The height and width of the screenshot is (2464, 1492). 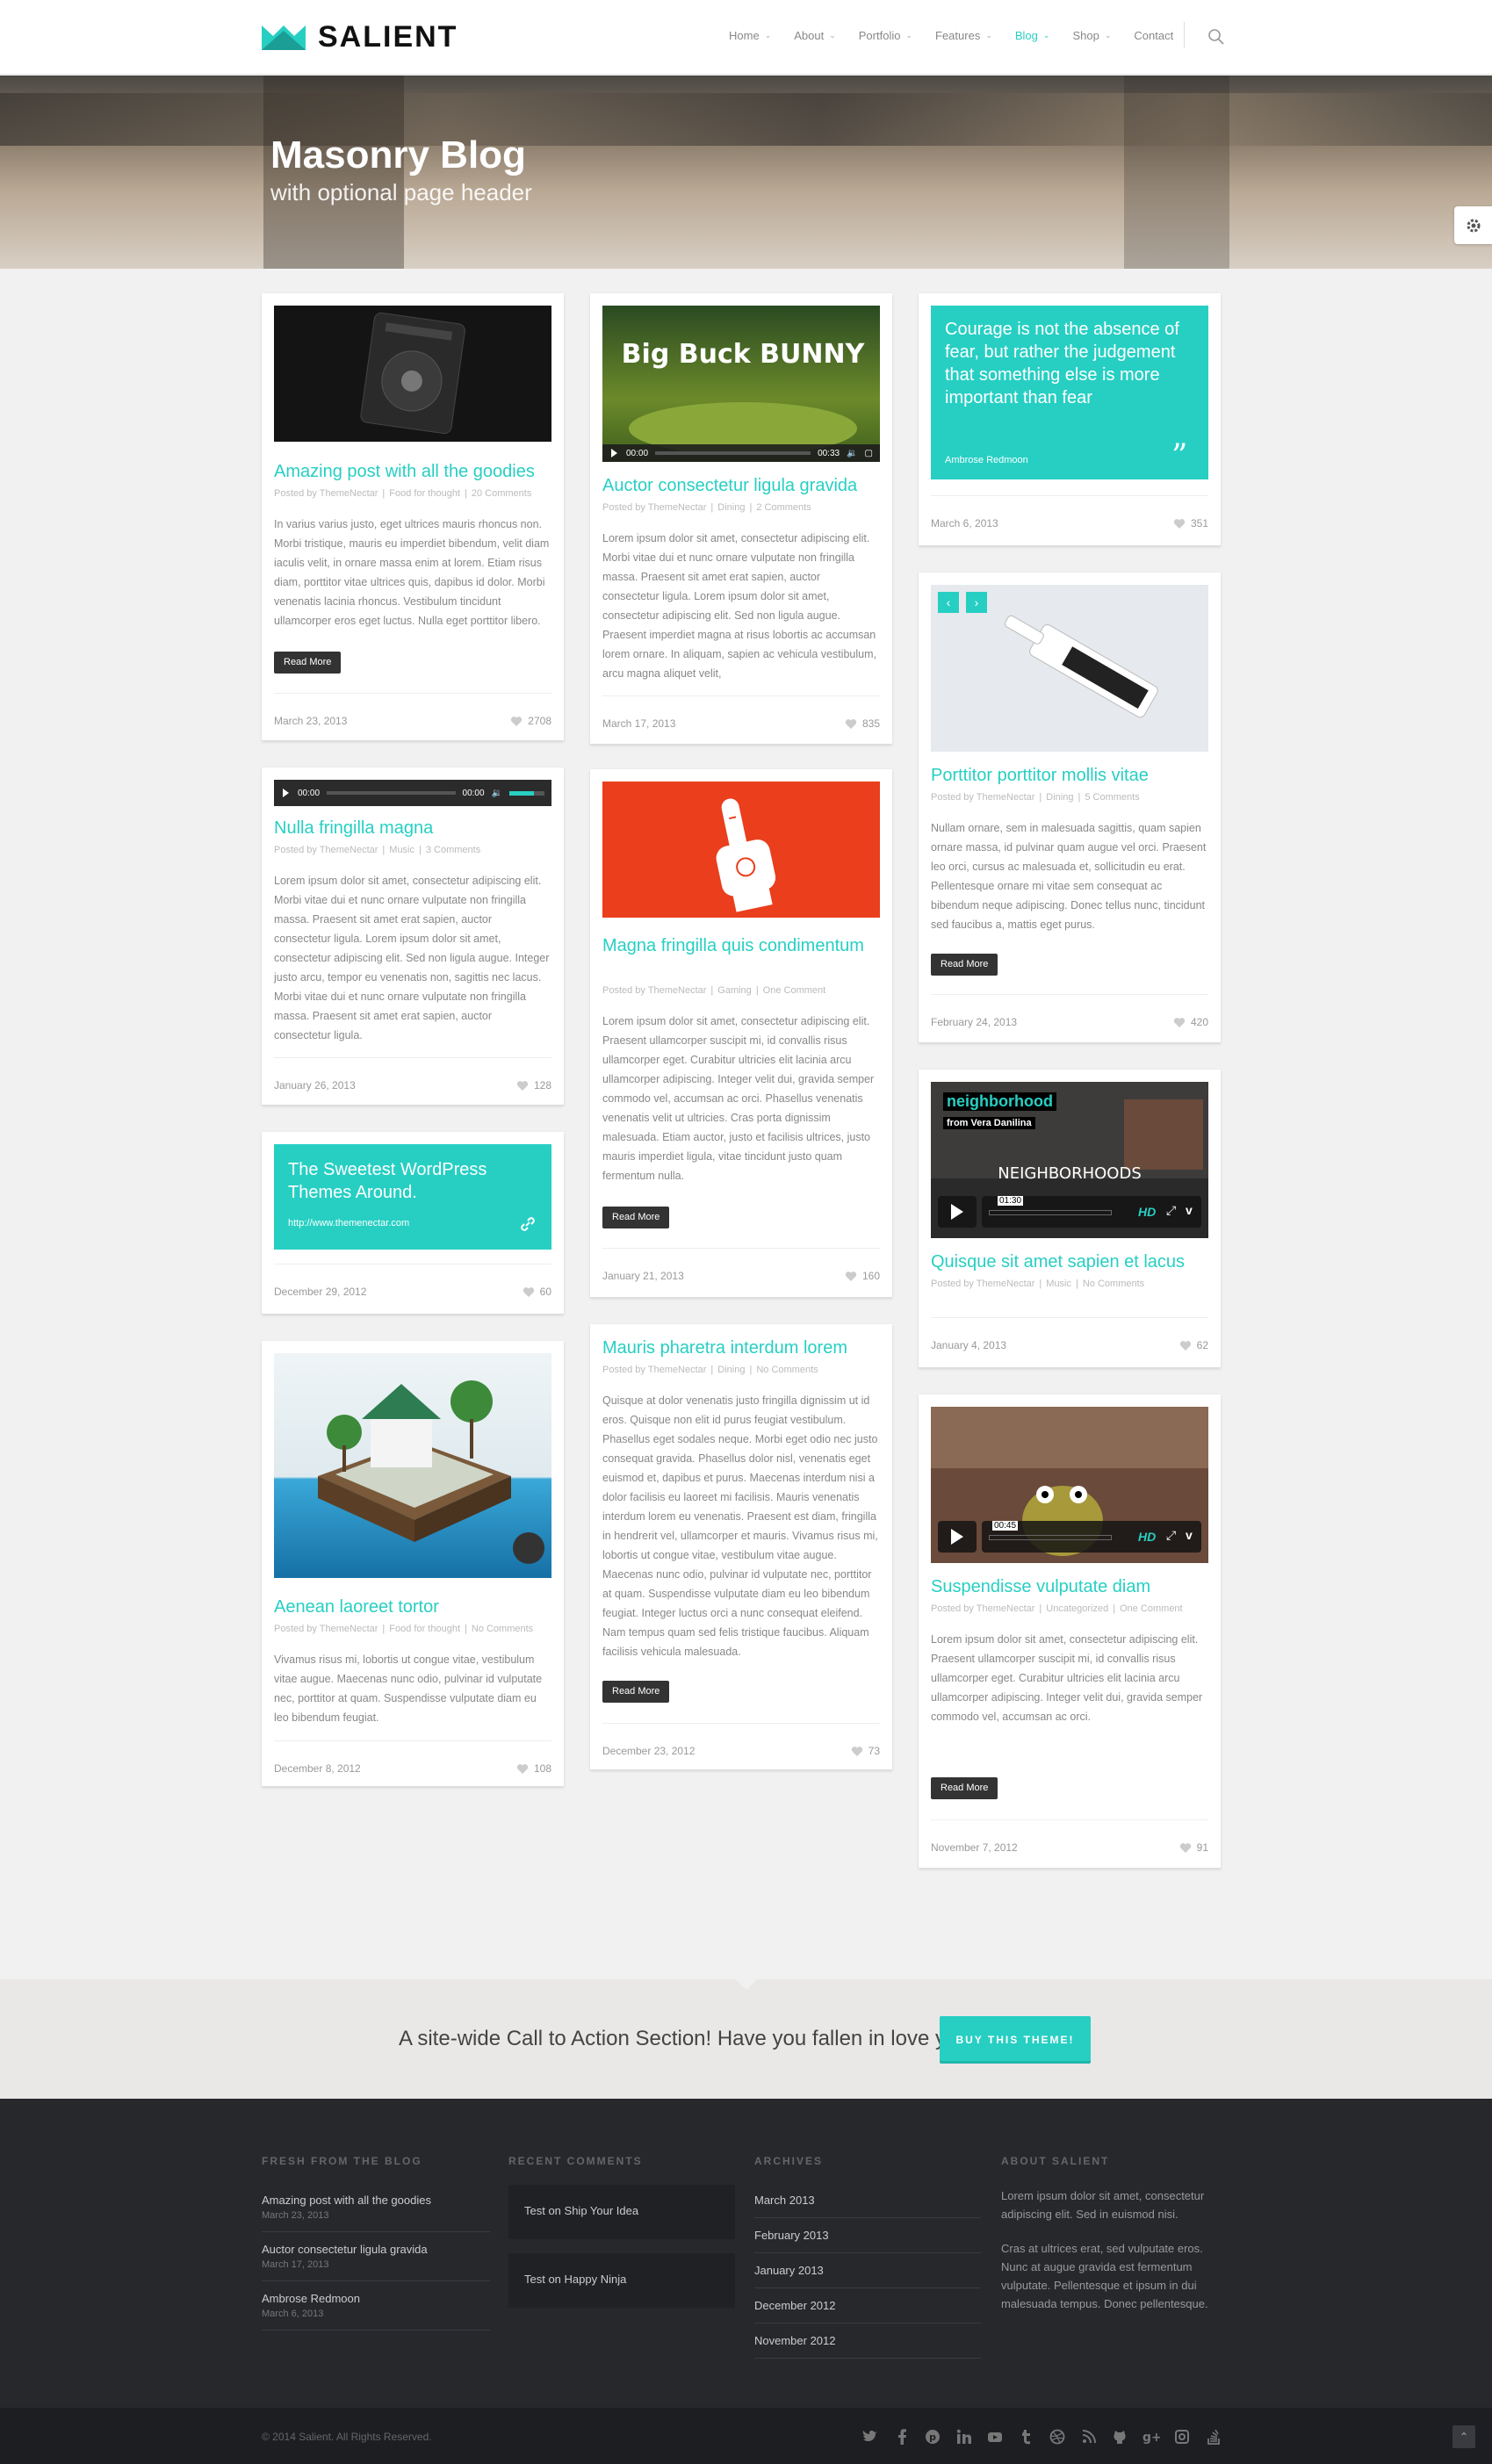 What do you see at coordinates (1026, 2436) in the screenshot?
I see `tumblr-icon` at bounding box center [1026, 2436].